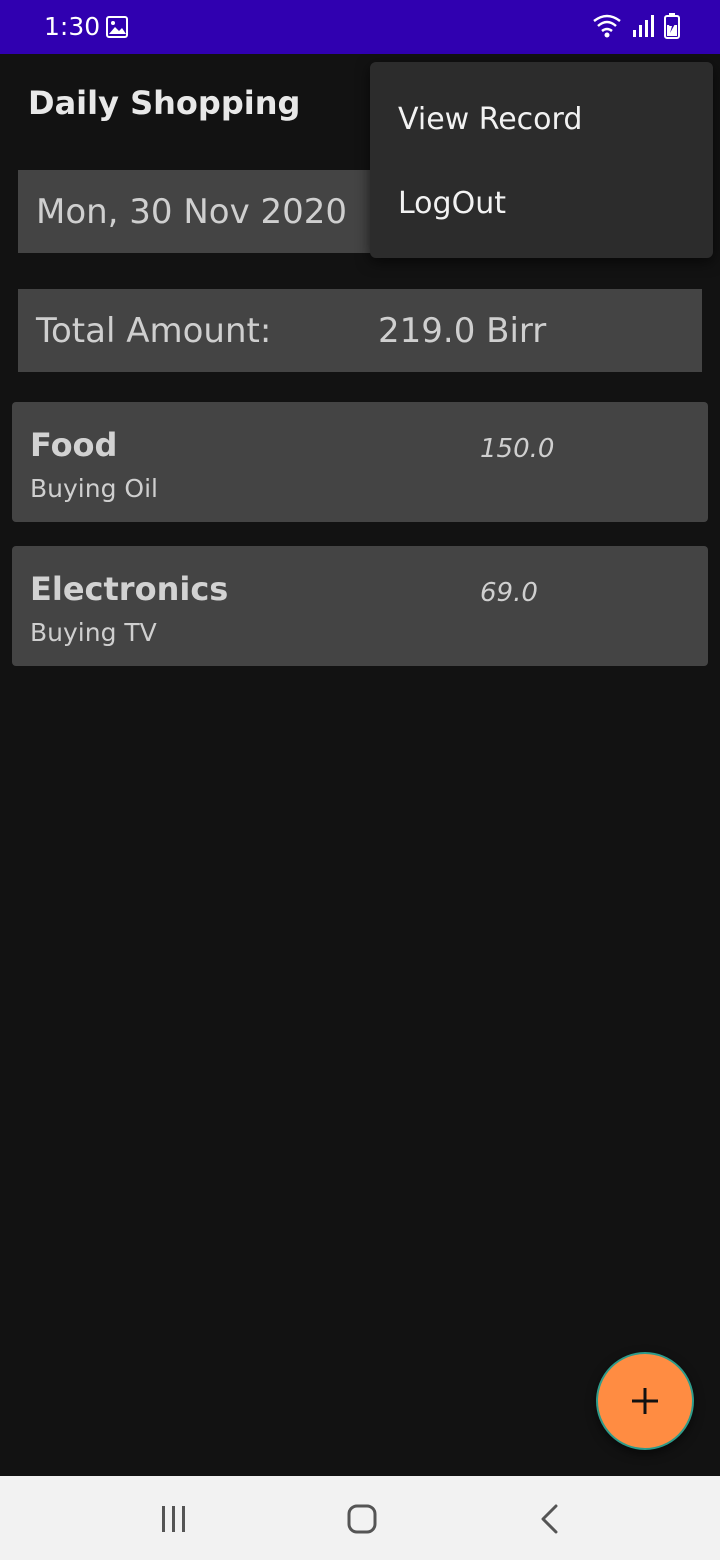 Image resolution: width=720 pixels, height=1560 pixels. I want to click on recents-icon, so click(174, 1519).